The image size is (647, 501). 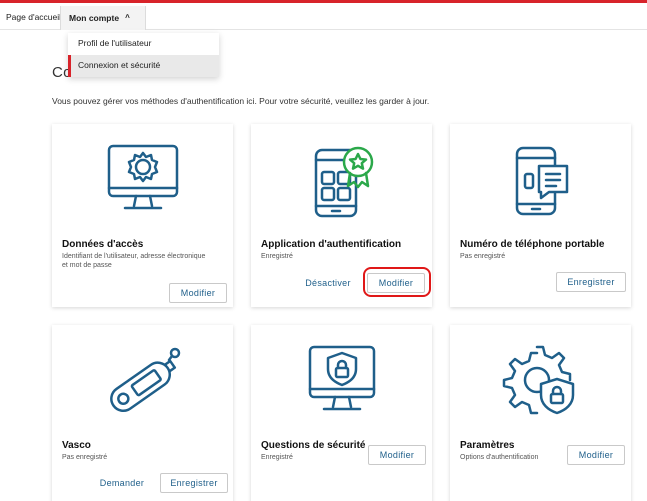 What do you see at coordinates (143, 44) in the screenshot?
I see `dropdown-item-profile: Profil de l'utilisateur` at bounding box center [143, 44].